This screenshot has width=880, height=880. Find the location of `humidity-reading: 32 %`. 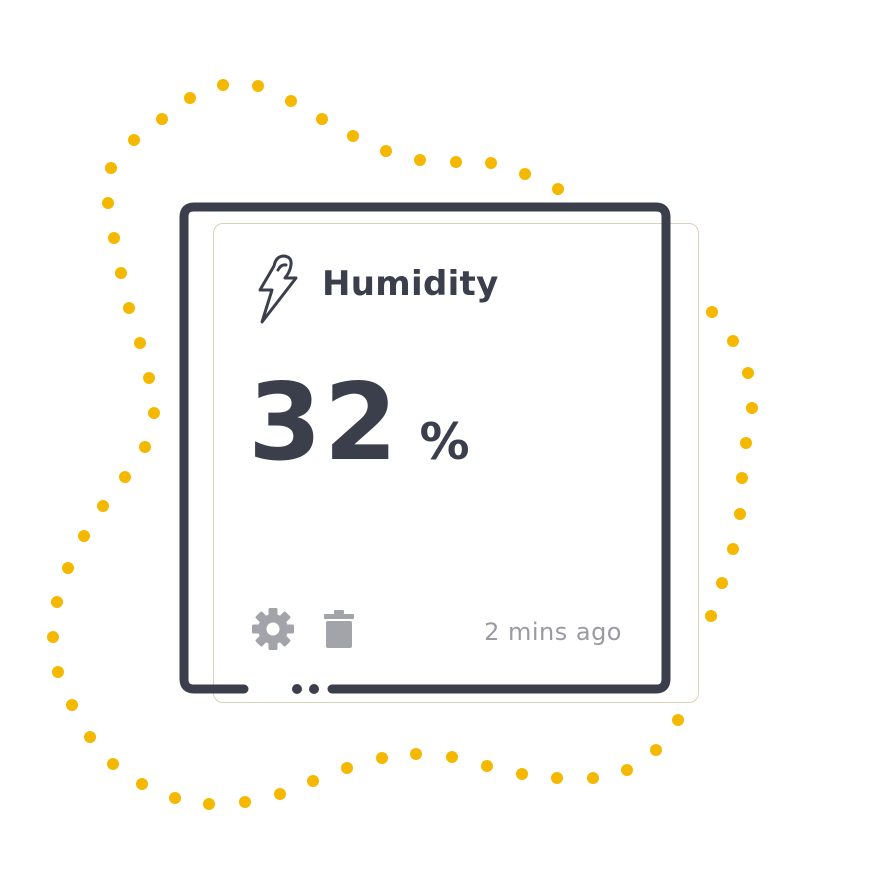

humidity-reading: 32 % is located at coordinates (359, 423).